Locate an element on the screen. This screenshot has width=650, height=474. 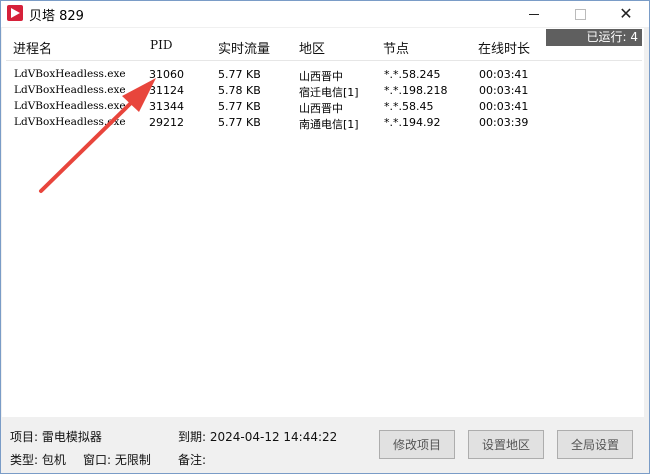
window-limit-label: 窗口: 无限制 is located at coordinates (117, 460).